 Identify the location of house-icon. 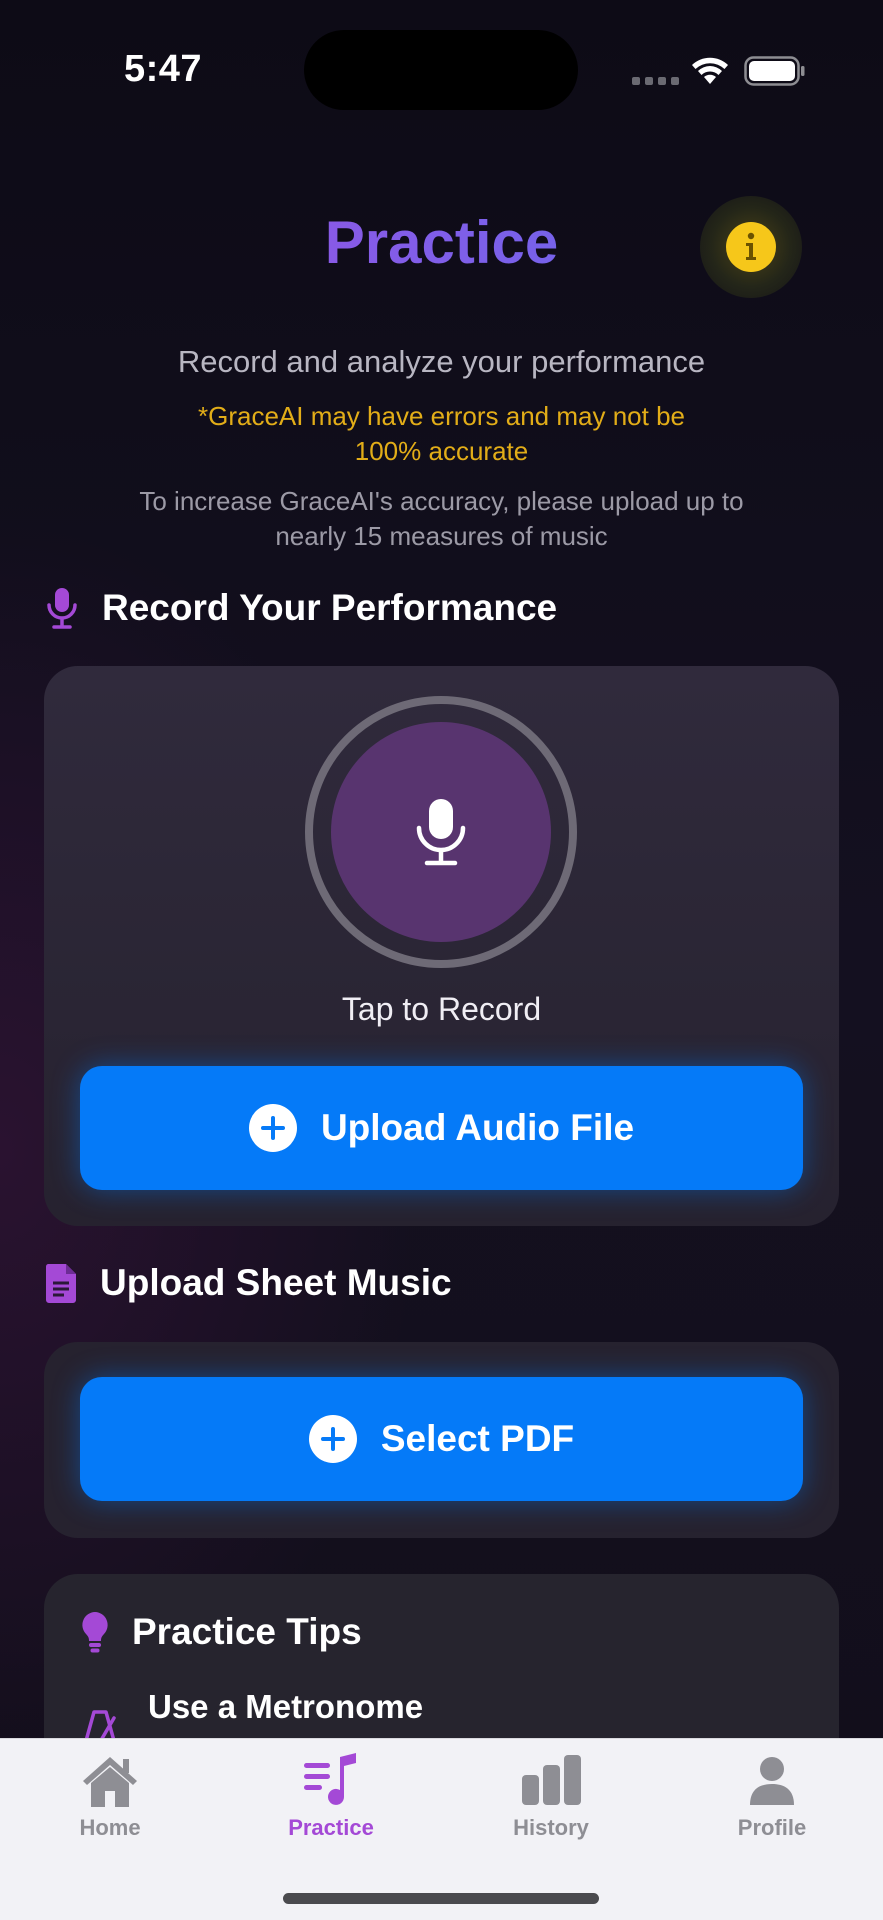
(110, 1782).